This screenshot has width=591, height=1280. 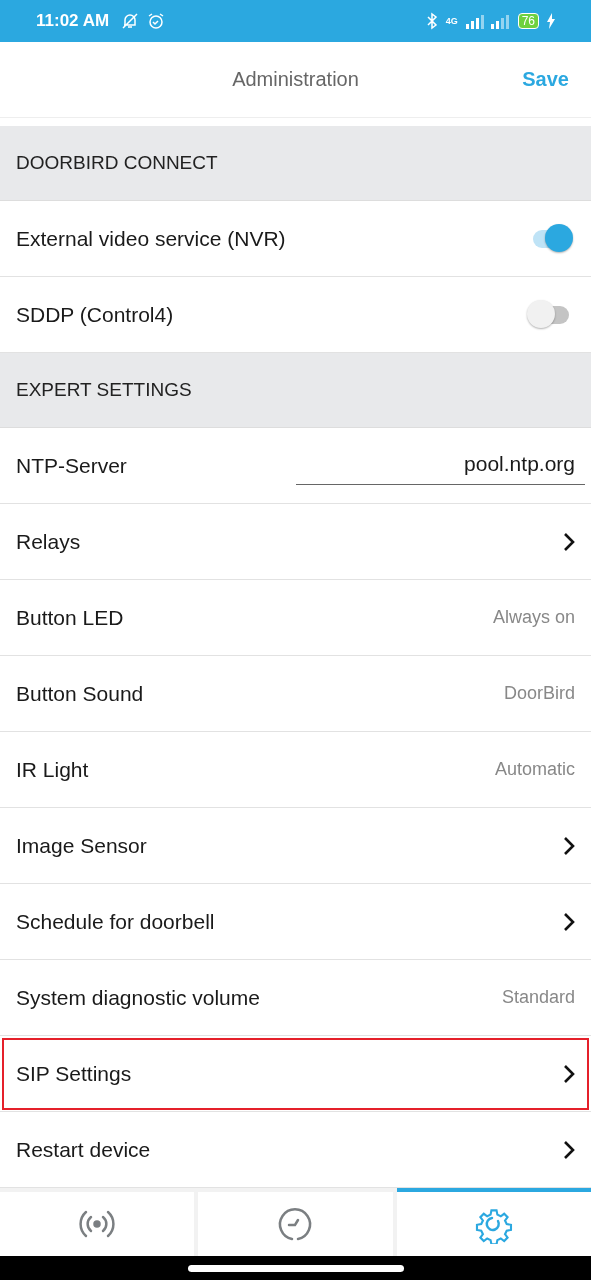 What do you see at coordinates (80, 693) in the screenshot?
I see `setting-label: Button Sound` at bounding box center [80, 693].